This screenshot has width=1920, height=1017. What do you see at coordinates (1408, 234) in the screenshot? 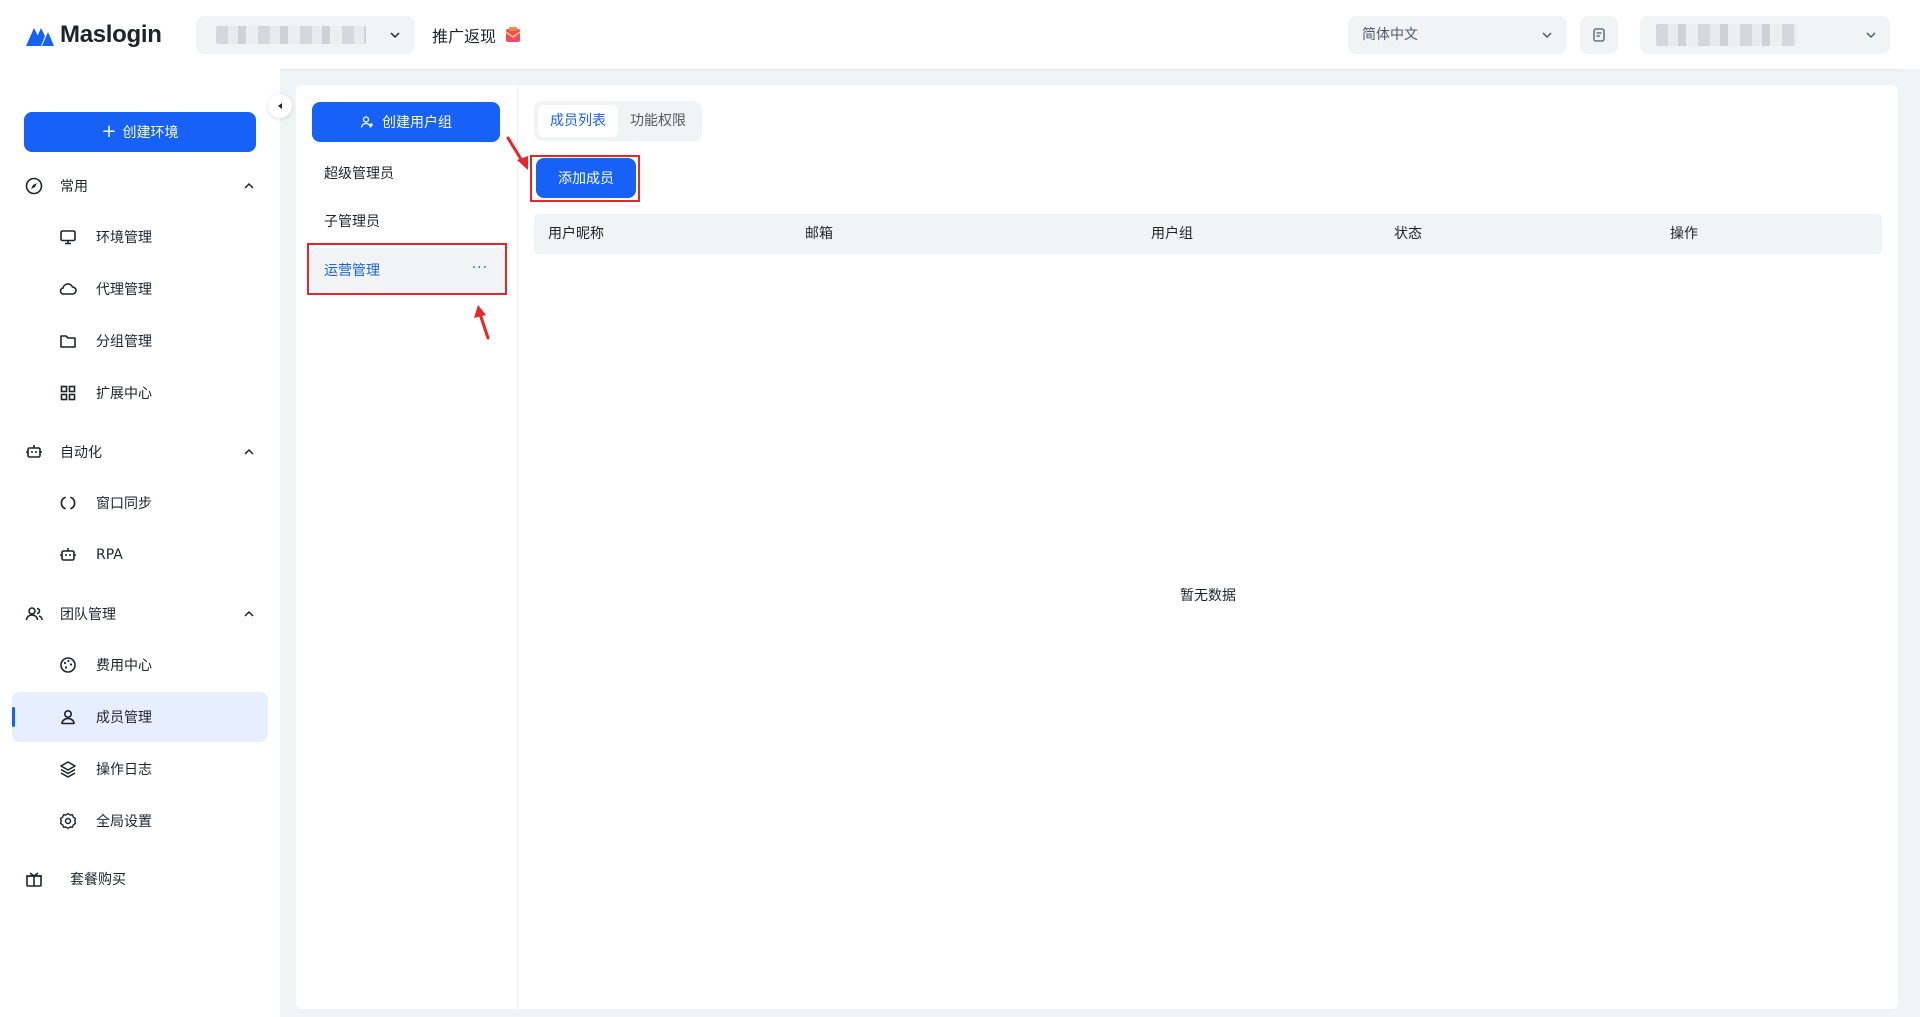
I see `column-header-status: 状态` at bounding box center [1408, 234].